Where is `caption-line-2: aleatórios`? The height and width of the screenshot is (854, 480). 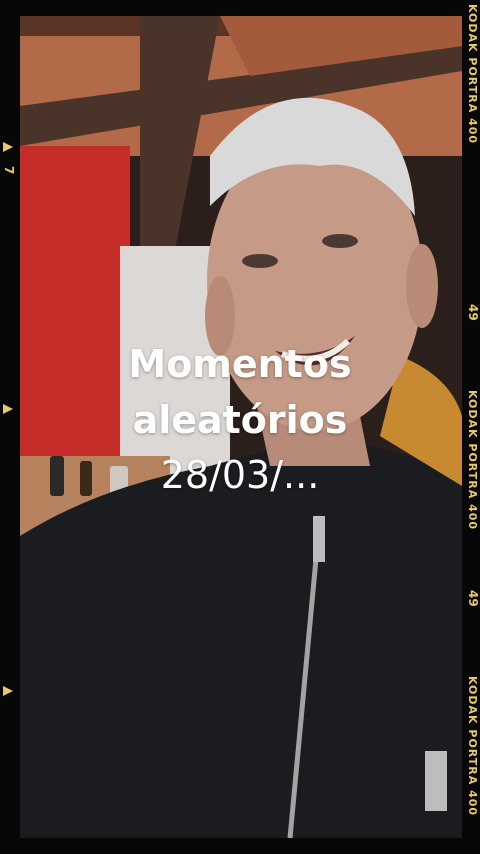 caption-line-2: aleatórios is located at coordinates (240, 420).